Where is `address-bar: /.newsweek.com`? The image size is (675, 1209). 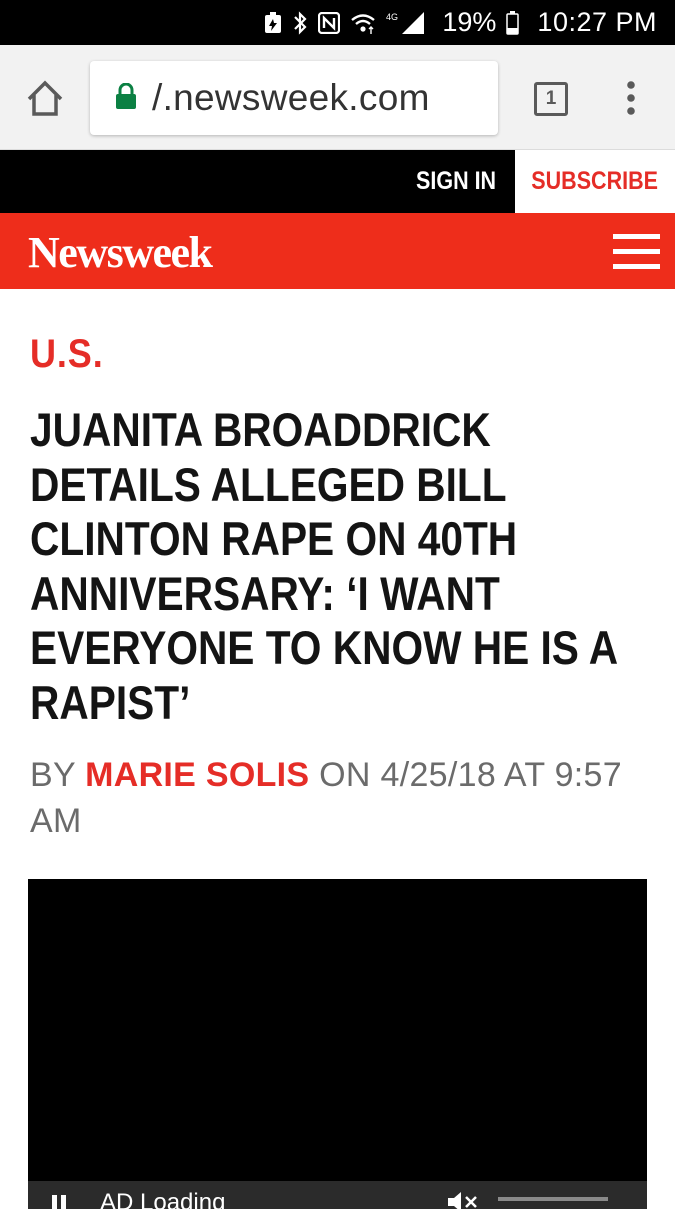 address-bar: /.newsweek.com is located at coordinates (294, 98).